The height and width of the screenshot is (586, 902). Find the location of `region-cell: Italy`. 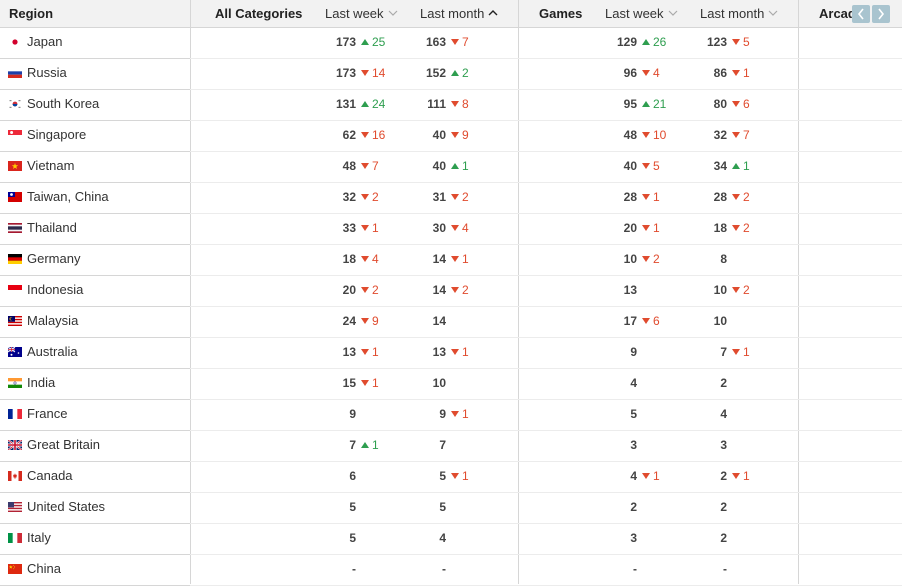

region-cell: Italy is located at coordinates (29, 539).